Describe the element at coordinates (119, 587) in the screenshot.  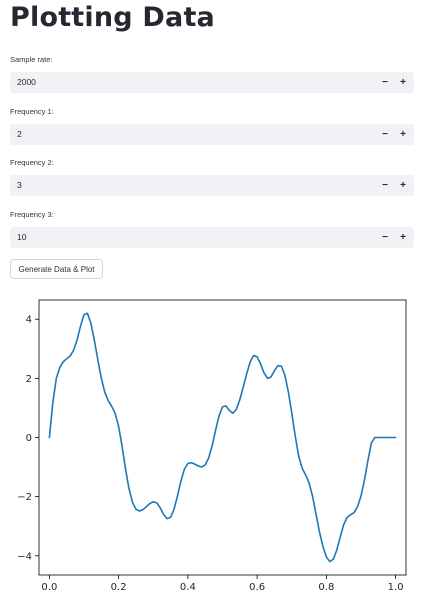
I see `x-tick-label: 0.2` at that location.